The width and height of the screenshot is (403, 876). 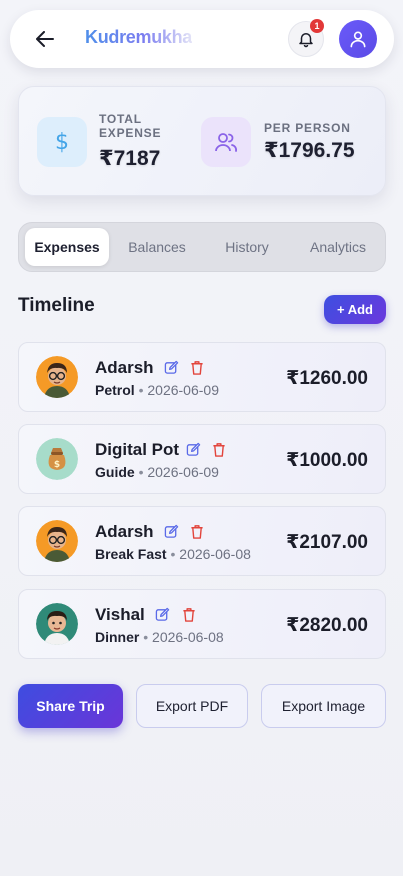 I want to click on per-person-value: ₹1796.75, so click(x=309, y=150).